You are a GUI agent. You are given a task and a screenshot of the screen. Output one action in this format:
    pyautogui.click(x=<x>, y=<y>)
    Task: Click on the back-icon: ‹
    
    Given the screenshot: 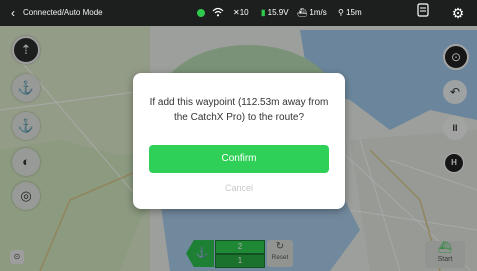 What is the action you would take?
    pyautogui.click(x=13, y=13)
    